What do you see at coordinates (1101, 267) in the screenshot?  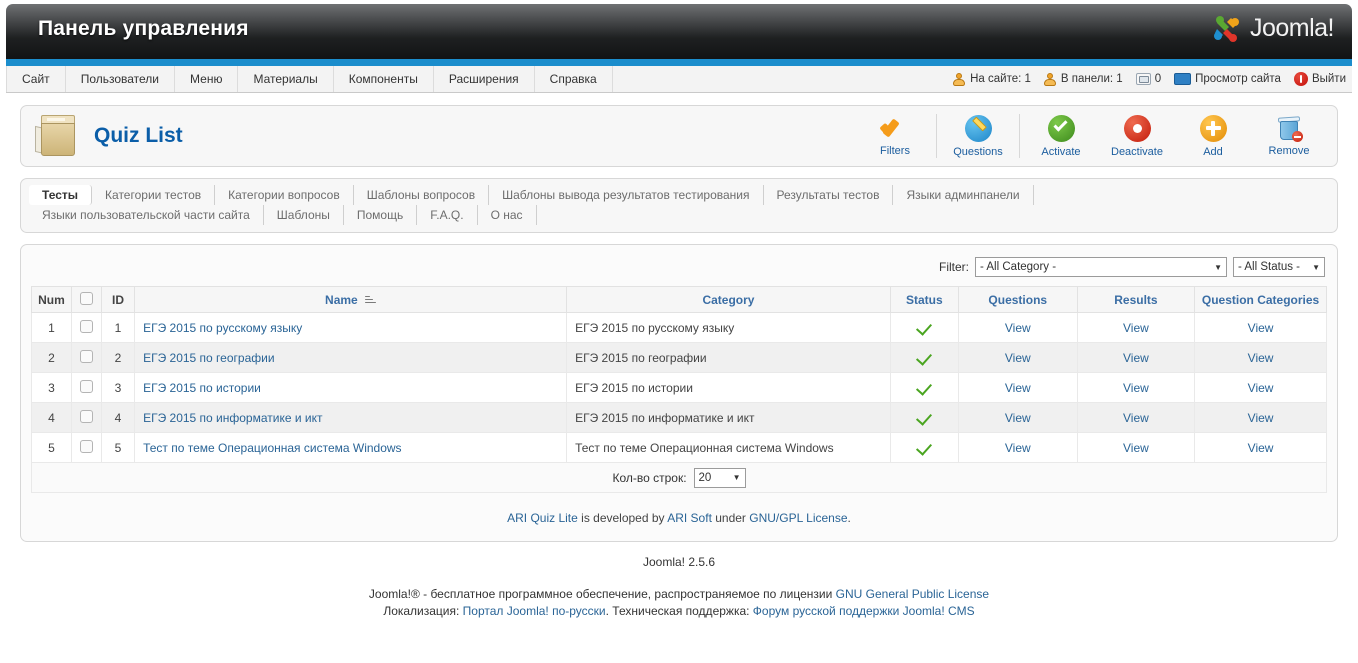 I see `category-filter-select: - All Category - ▼` at bounding box center [1101, 267].